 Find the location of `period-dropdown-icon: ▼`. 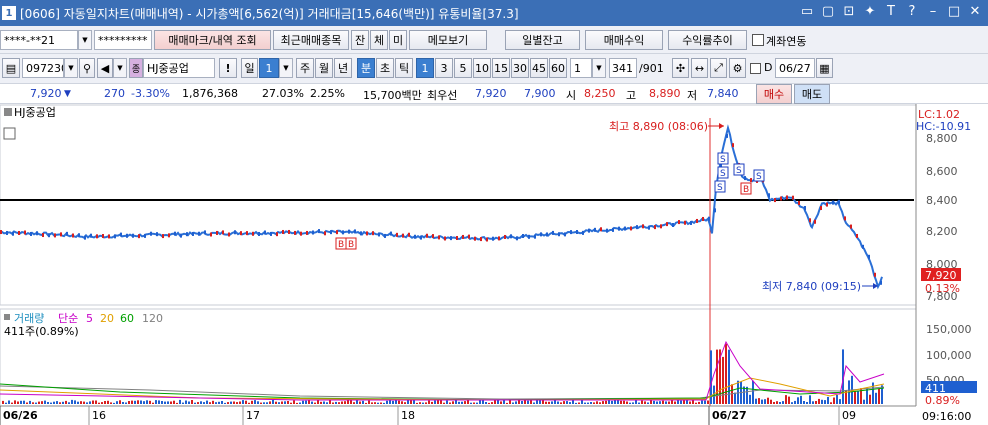

period-dropdown-icon: ▼ is located at coordinates (286, 68).